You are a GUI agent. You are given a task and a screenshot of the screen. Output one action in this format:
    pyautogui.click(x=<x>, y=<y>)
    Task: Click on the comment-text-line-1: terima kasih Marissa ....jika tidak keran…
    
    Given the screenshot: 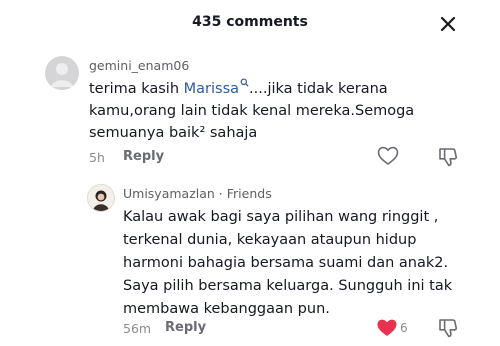 What is the action you would take?
    pyautogui.click(x=238, y=89)
    